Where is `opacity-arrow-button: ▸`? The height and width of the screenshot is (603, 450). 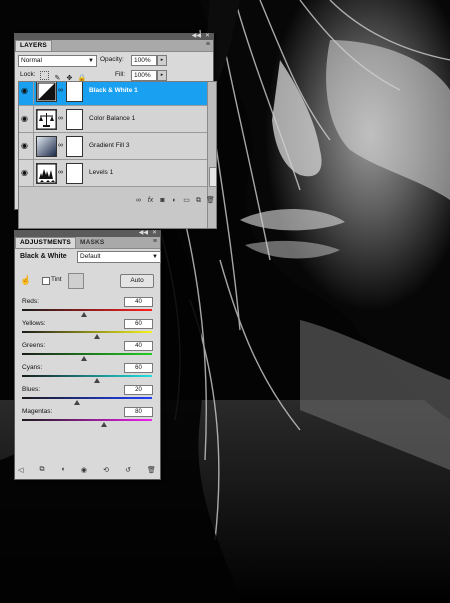
opacity-arrow-button: ▸ is located at coordinates (162, 60).